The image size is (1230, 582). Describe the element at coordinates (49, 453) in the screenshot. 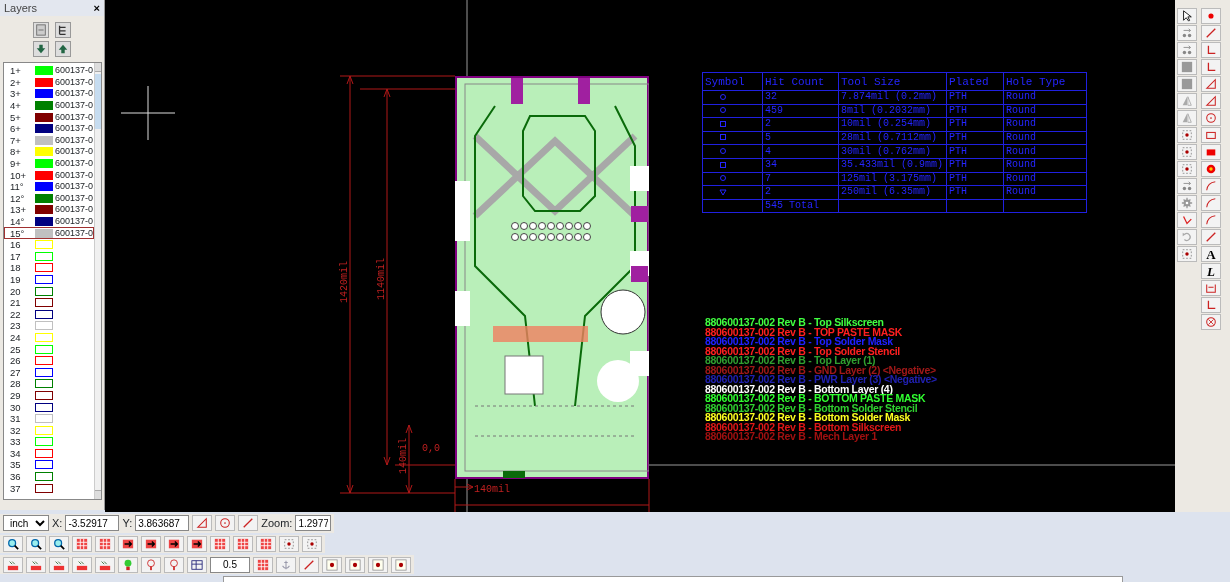

I see `layer-row: 34` at that location.